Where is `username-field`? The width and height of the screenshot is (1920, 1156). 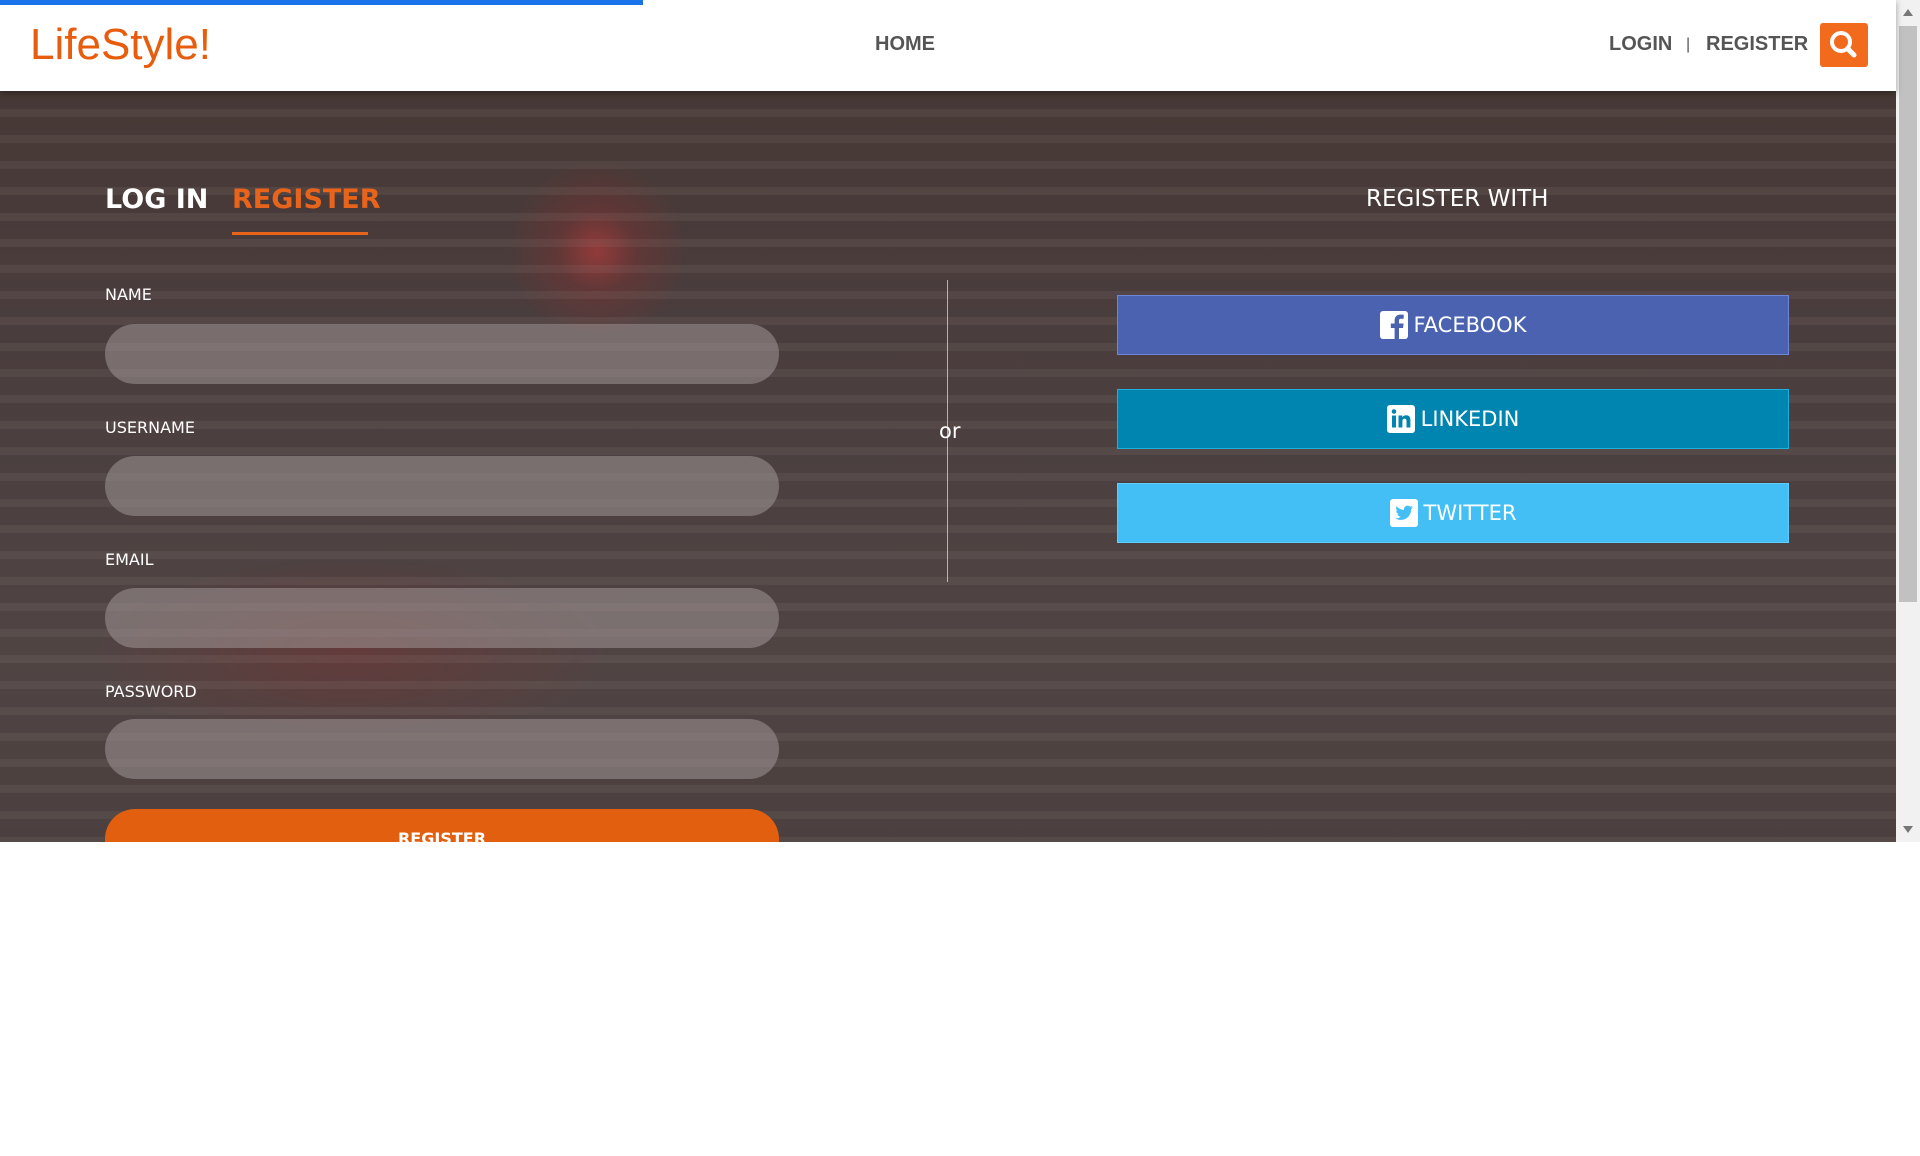 username-field is located at coordinates (442, 486).